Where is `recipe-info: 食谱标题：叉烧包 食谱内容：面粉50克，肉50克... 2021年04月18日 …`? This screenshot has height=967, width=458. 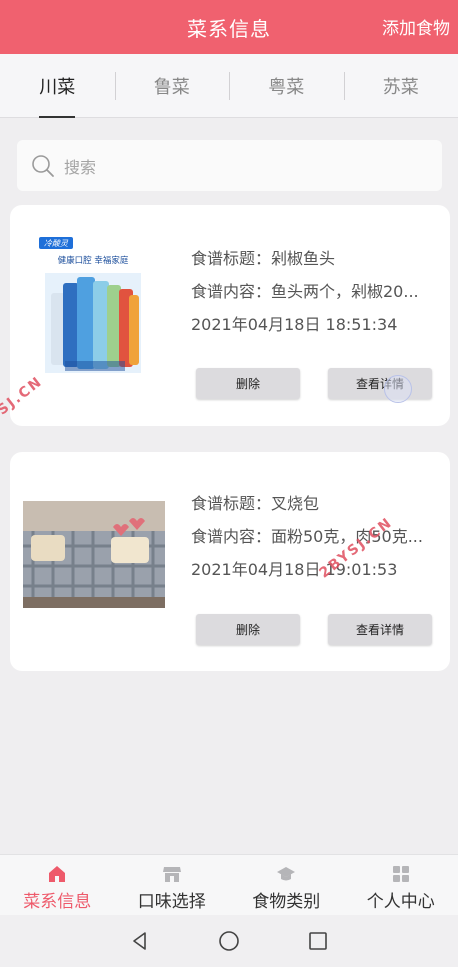 recipe-info: 食谱标题：叉烧包 食谱内容：面粉50克，肉50克... 2021年04月18日 … is located at coordinates (307, 536).